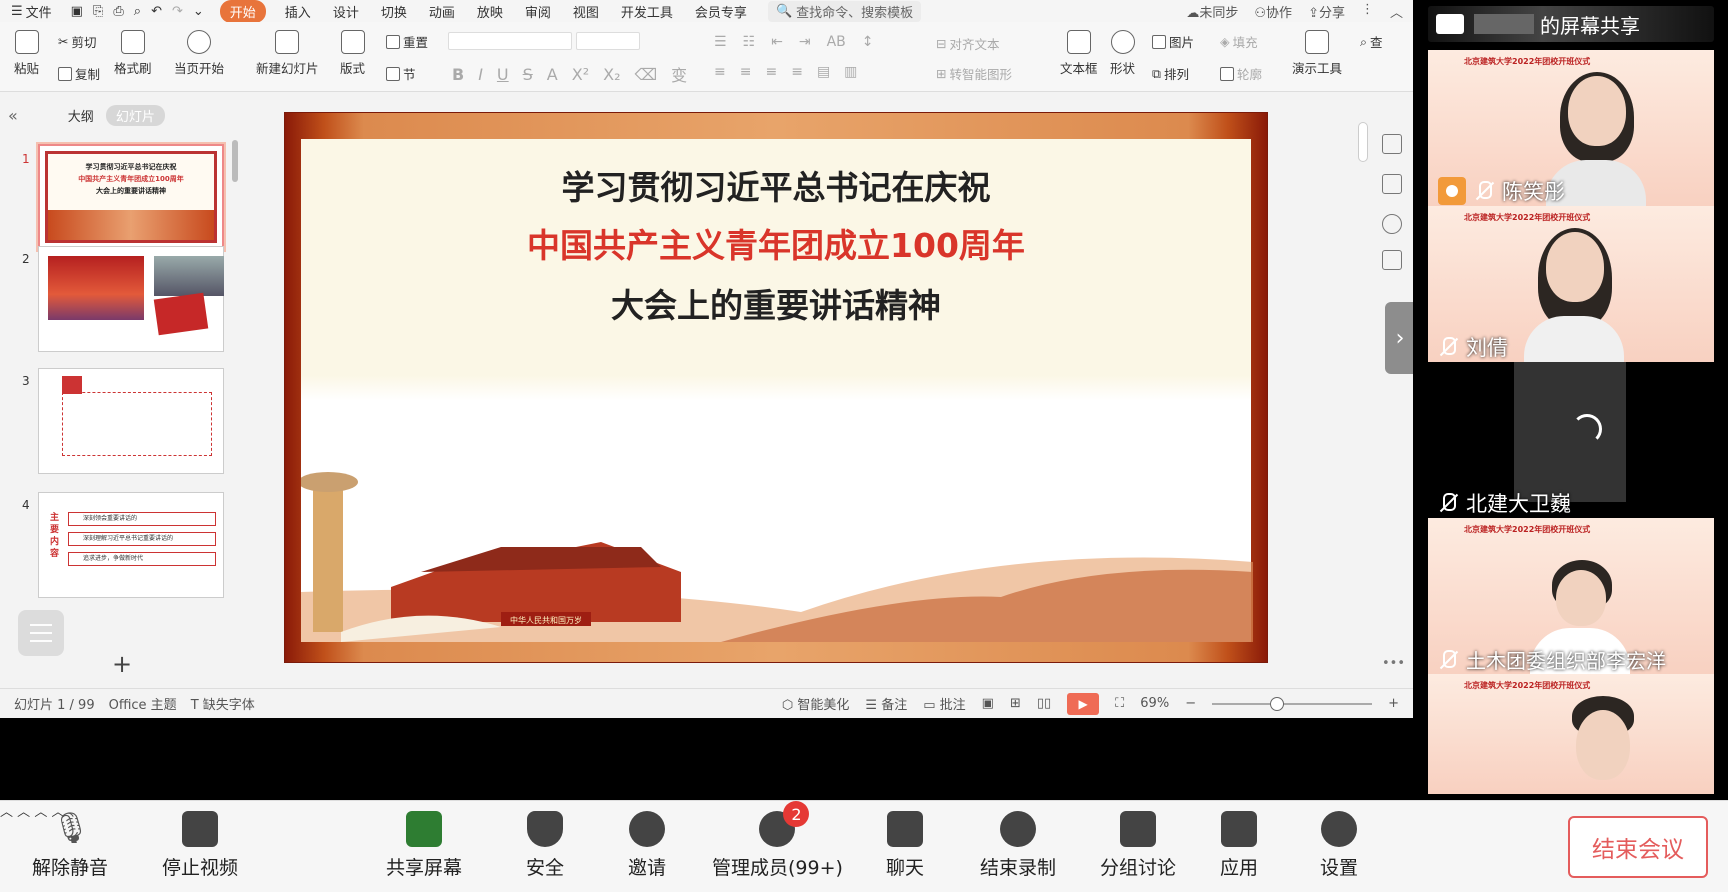  What do you see at coordinates (81, 115) in the screenshot?
I see `tab-outline: 大纲` at bounding box center [81, 115].